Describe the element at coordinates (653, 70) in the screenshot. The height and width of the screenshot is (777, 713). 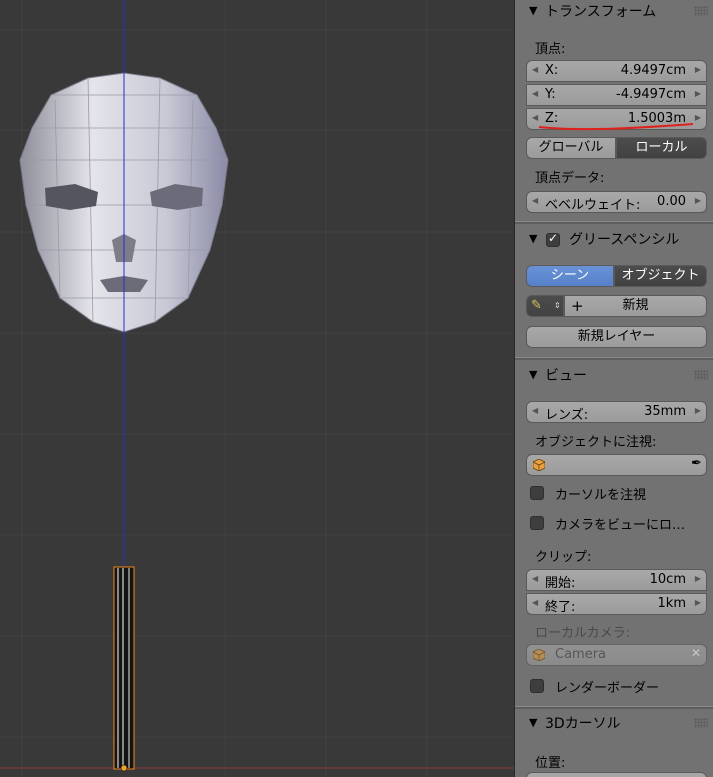
I see `vertex-x-value: 4.9497cm` at that location.